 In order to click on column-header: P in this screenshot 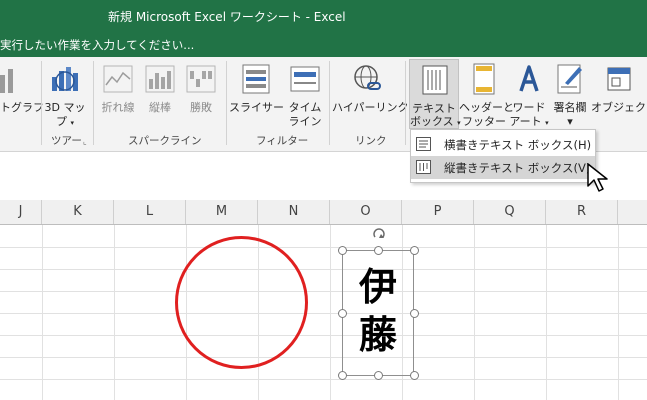, I will do `click(438, 212)`.